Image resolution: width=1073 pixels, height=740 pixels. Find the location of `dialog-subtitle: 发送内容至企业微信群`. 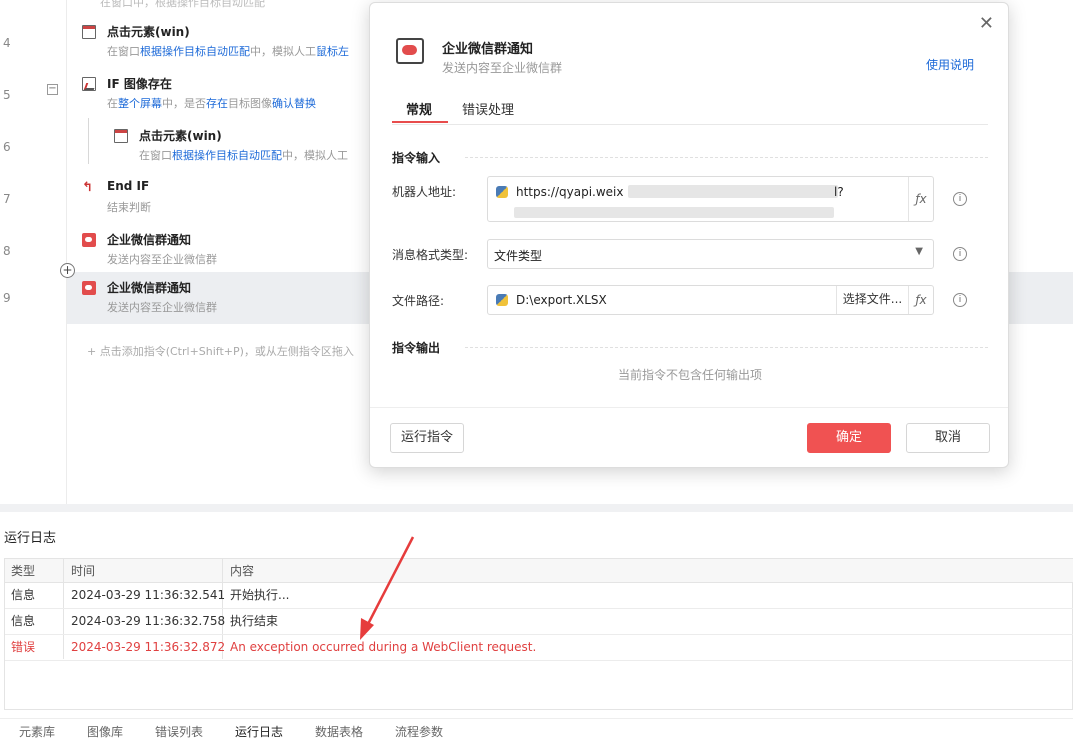

dialog-subtitle: 发送内容至企业微信群 is located at coordinates (502, 68).